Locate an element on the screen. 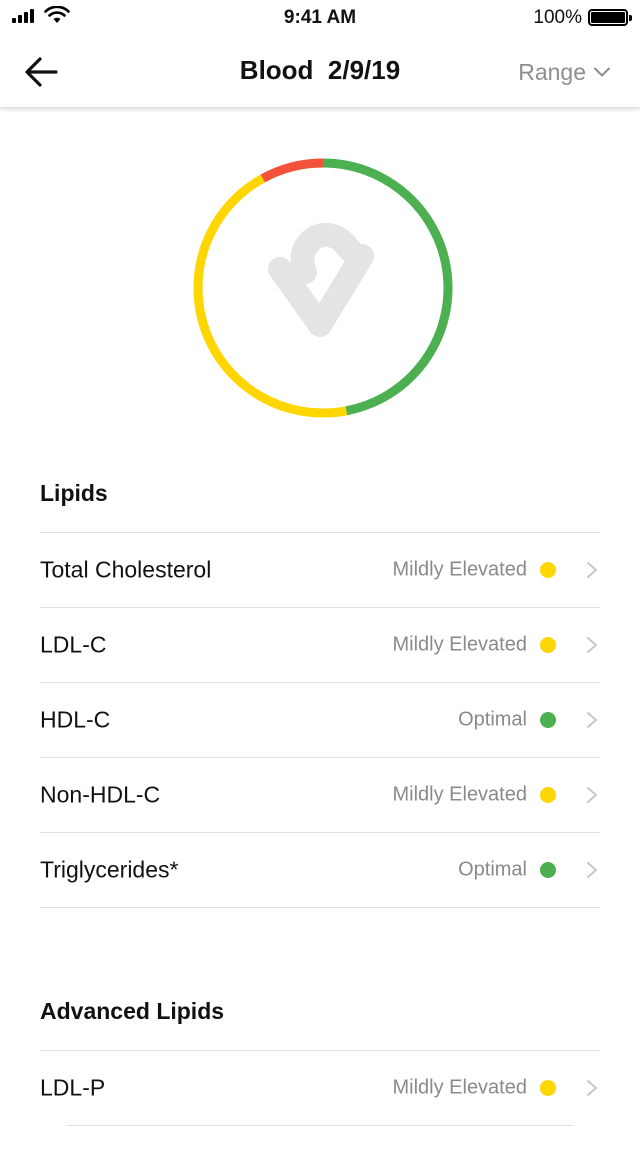 The image size is (640, 1175). biomarker-row: LDL-C Mildly Elevated is located at coordinates (320, 645).